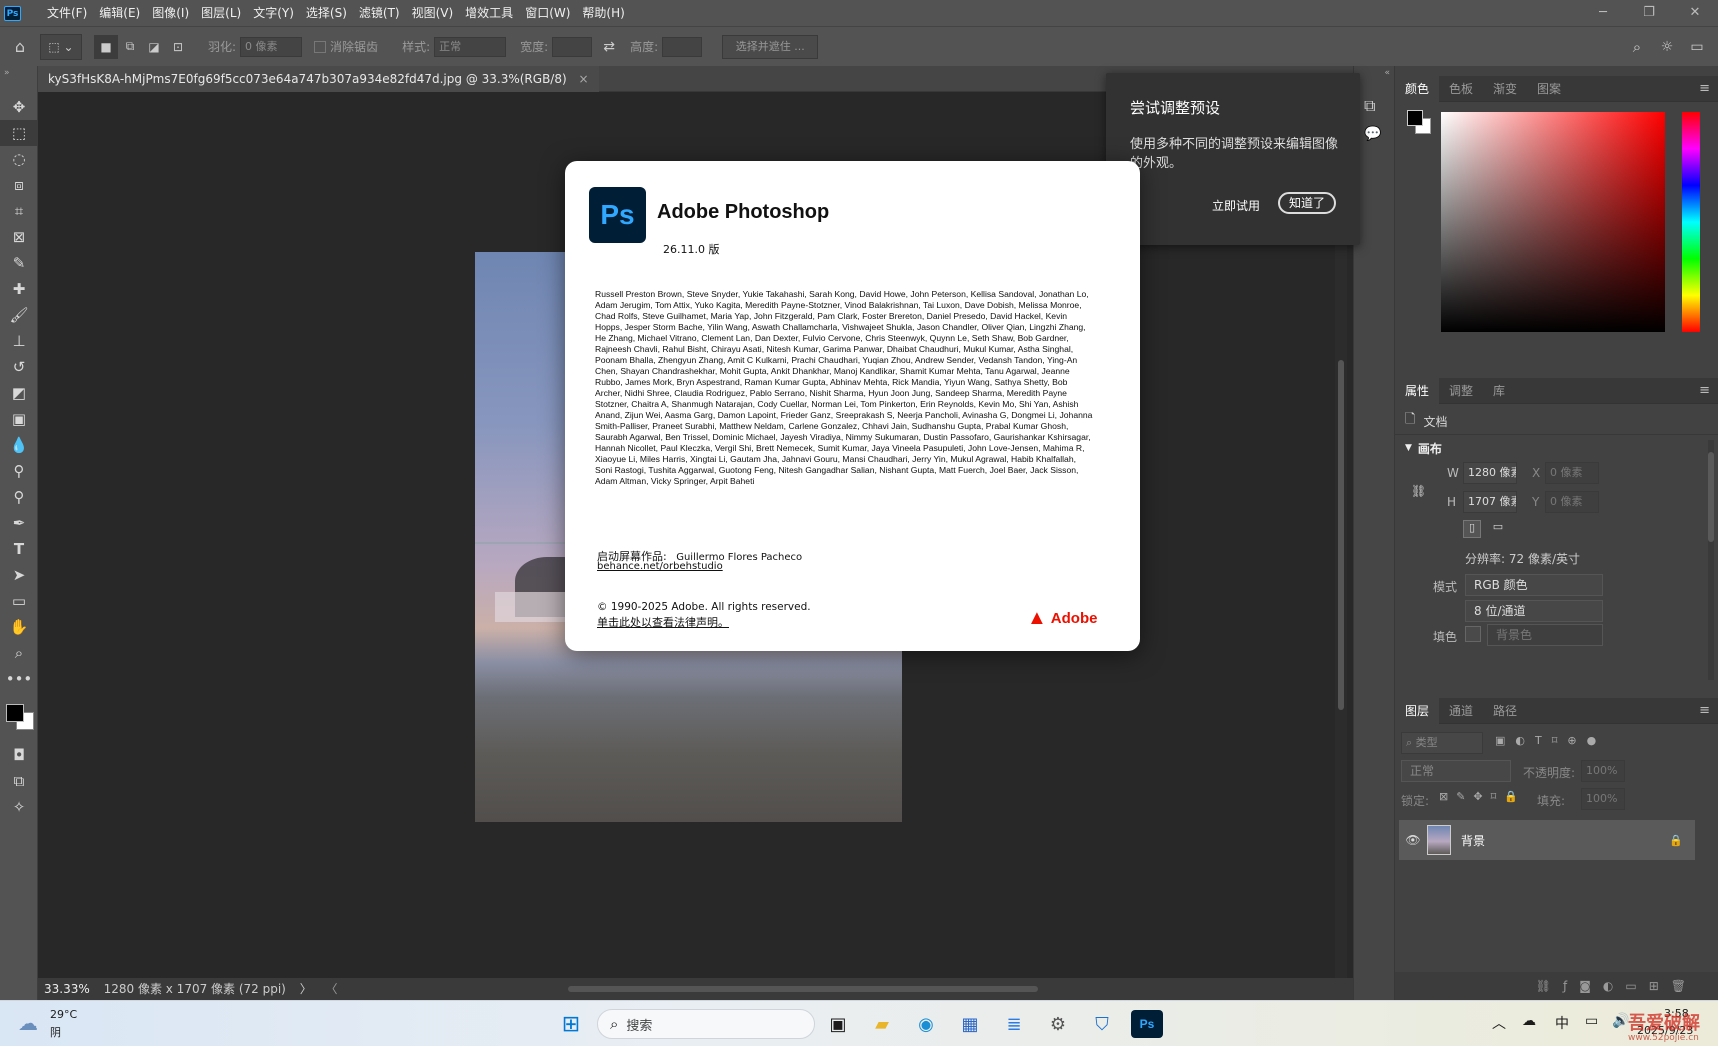 Image resolution: width=1718 pixels, height=1046 pixels. I want to click on fill-opacity-input: 100%, so click(1603, 799).